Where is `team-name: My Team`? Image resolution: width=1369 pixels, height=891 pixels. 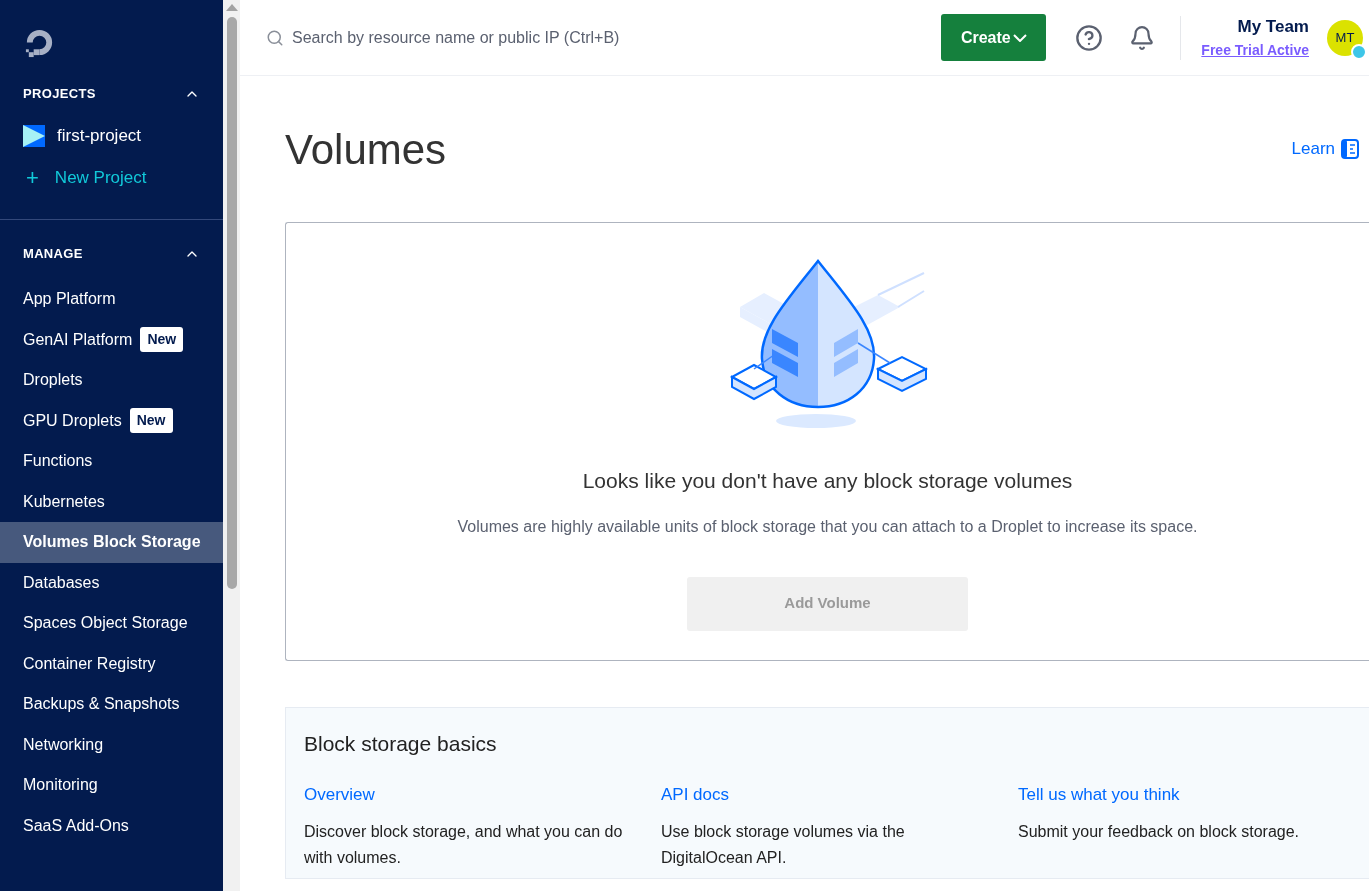
team-name: My Team is located at coordinates (1273, 27).